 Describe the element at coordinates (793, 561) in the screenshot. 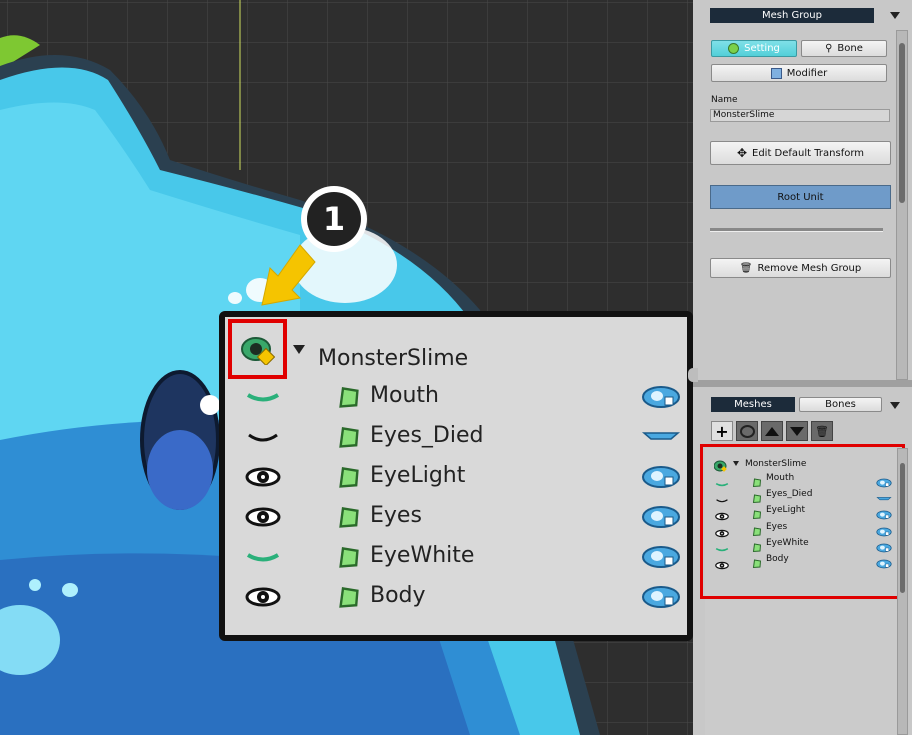

I see `tree-row-small: Body` at that location.